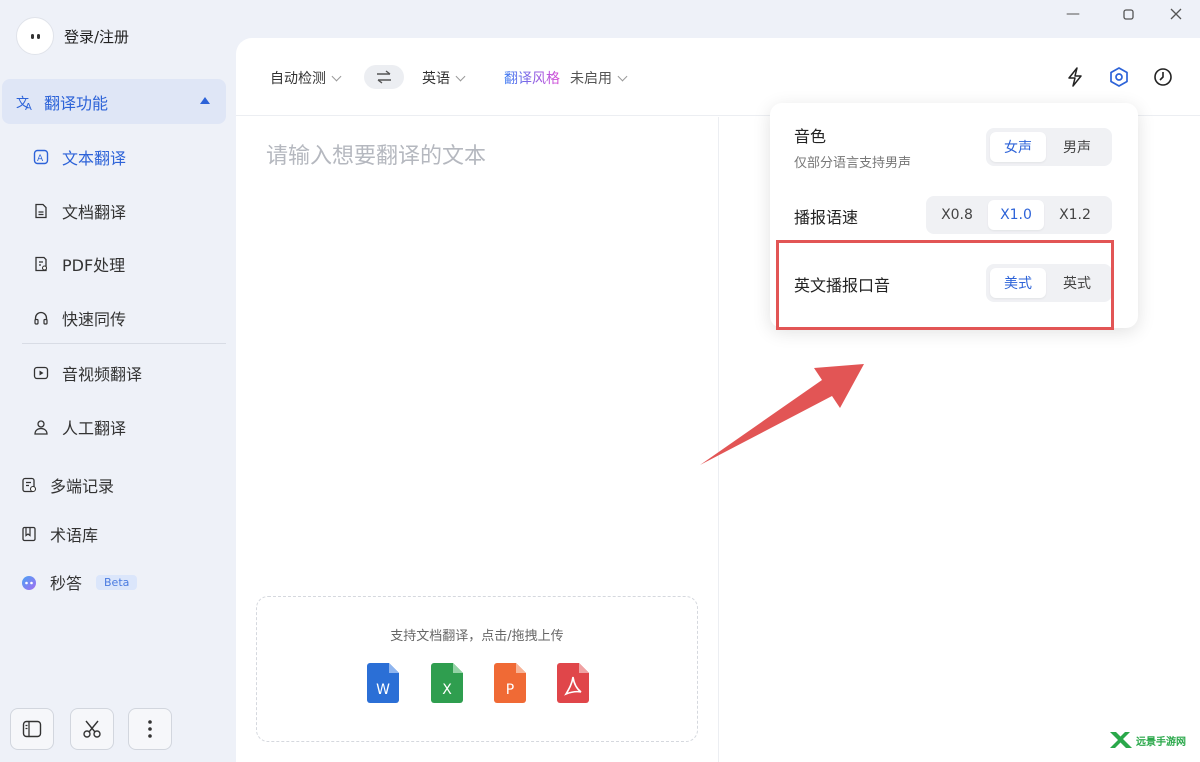 The width and height of the screenshot is (1200, 762). What do you see at coordinates (718, 439) in the screenshot?
I see `pane-divider` at bounding box center [718, 439].